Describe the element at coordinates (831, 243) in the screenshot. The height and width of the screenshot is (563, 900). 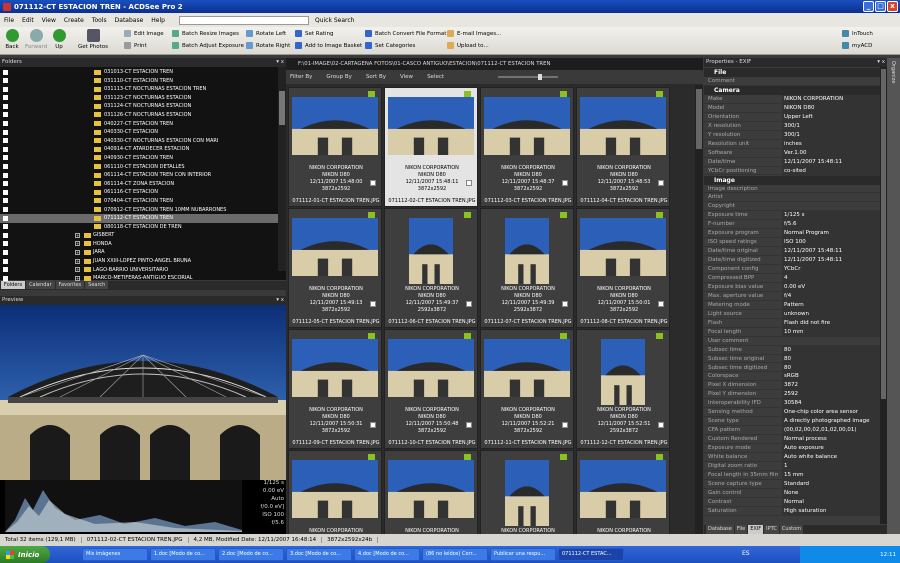
I see `property-value: ISO 100` at that location.